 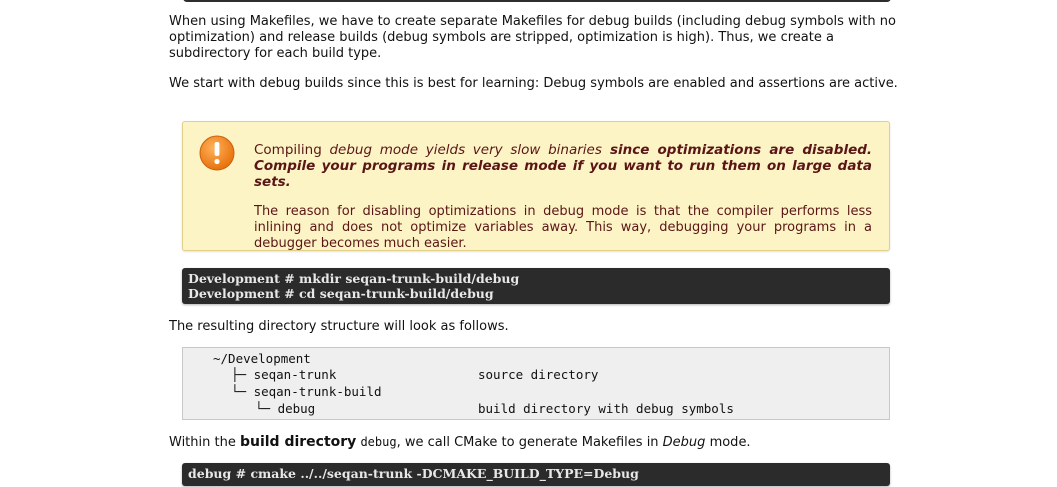 What do you see at coordinates (285, 408) in the screenshot?
I see `tree-item-debug: └─ debug` at bounding box center [285, 408].